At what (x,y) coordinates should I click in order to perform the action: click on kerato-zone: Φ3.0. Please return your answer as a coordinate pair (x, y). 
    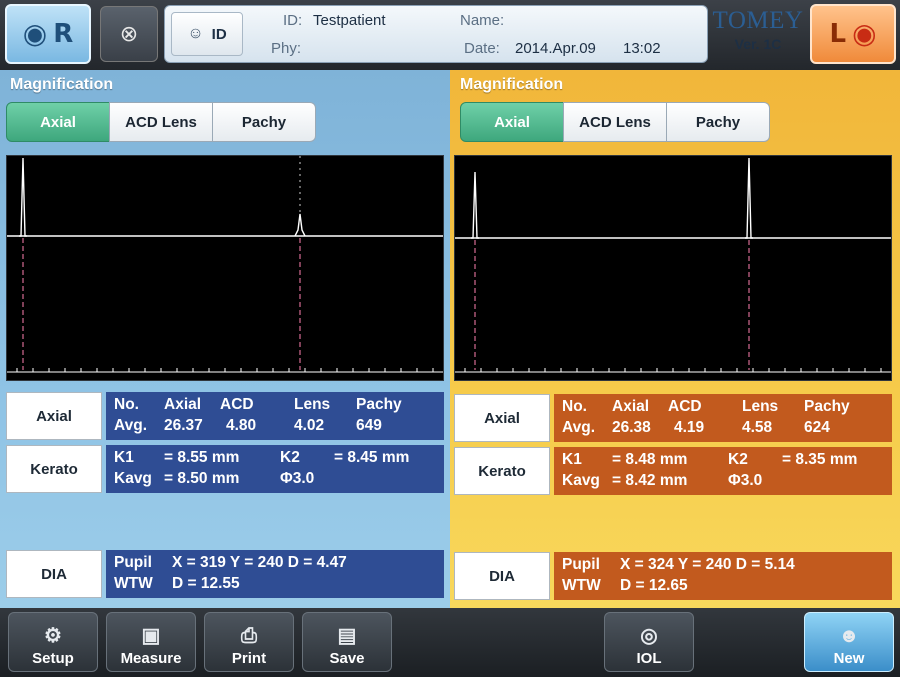
    Looking at the image, I should click on (745, 480).